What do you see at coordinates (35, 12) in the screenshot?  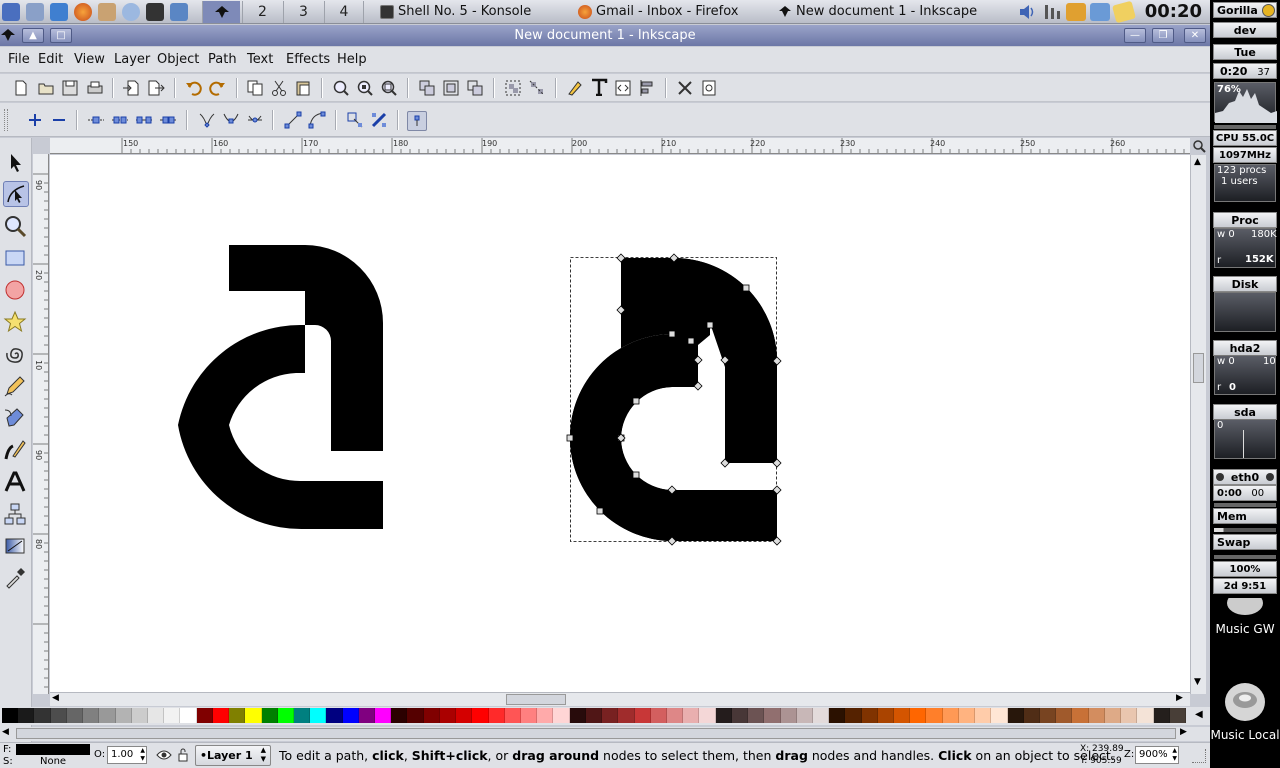 I see `desktop-icon` at bounding box center [35, 12].